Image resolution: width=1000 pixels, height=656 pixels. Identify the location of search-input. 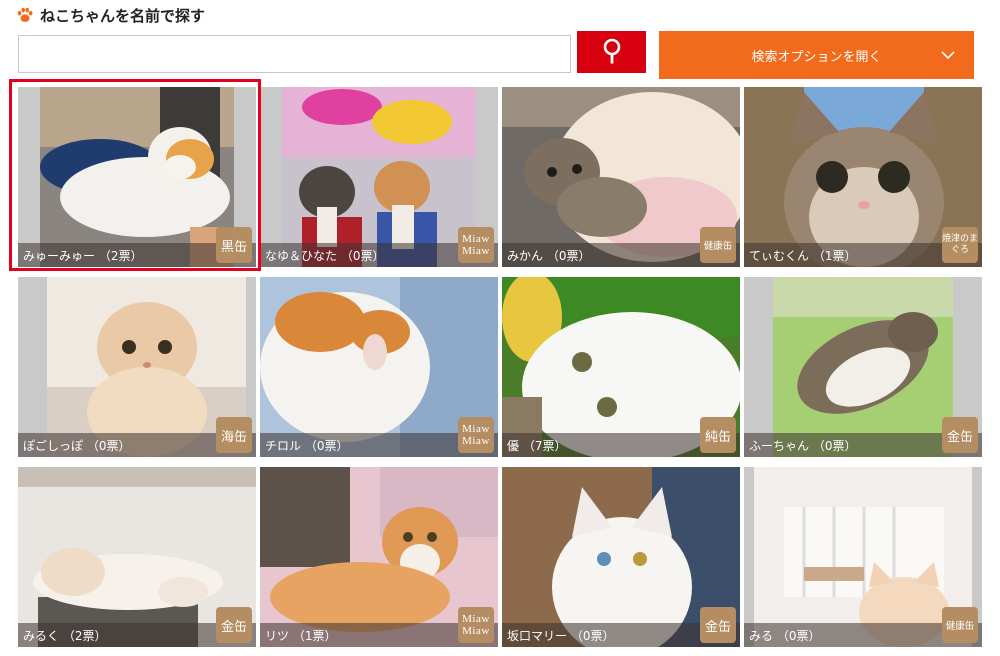
(294, 54).